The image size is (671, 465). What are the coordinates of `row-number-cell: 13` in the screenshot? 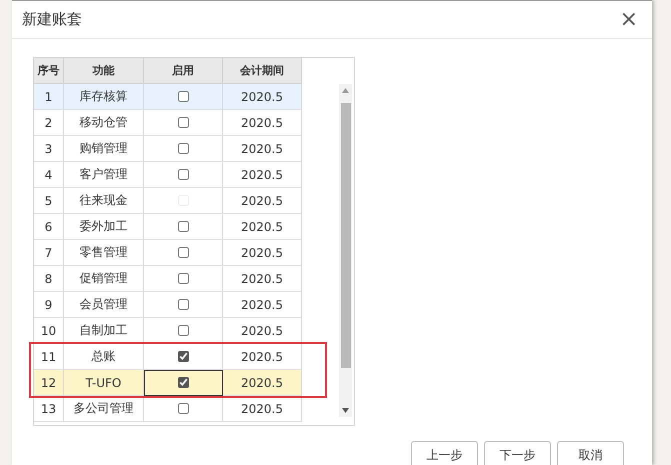 It's located at (49, 409).